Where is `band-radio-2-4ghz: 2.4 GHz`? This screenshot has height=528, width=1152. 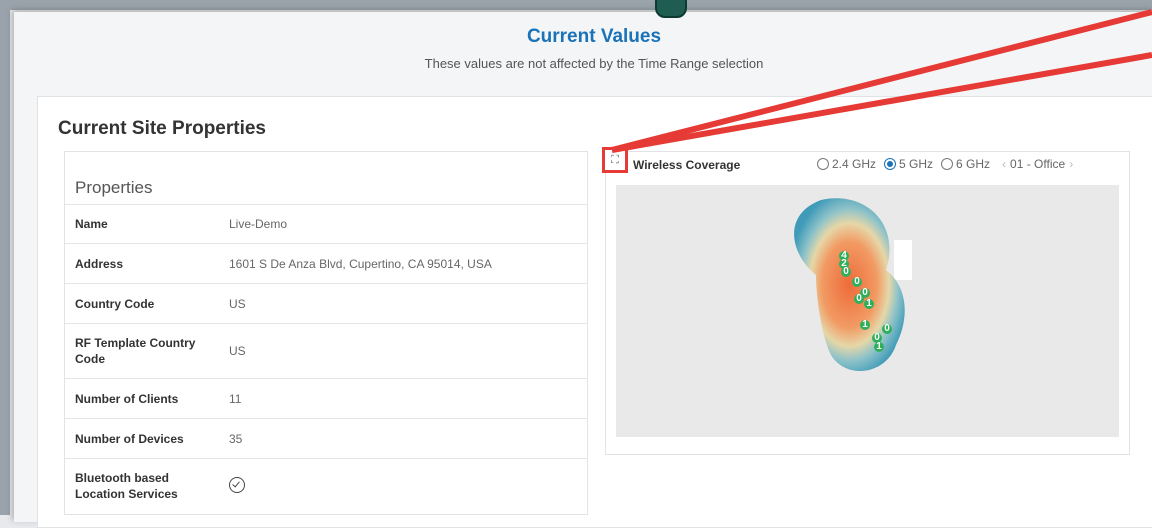
band-radio-2-4ghz: 2.4 GHz is located at coordinates (846, 164).